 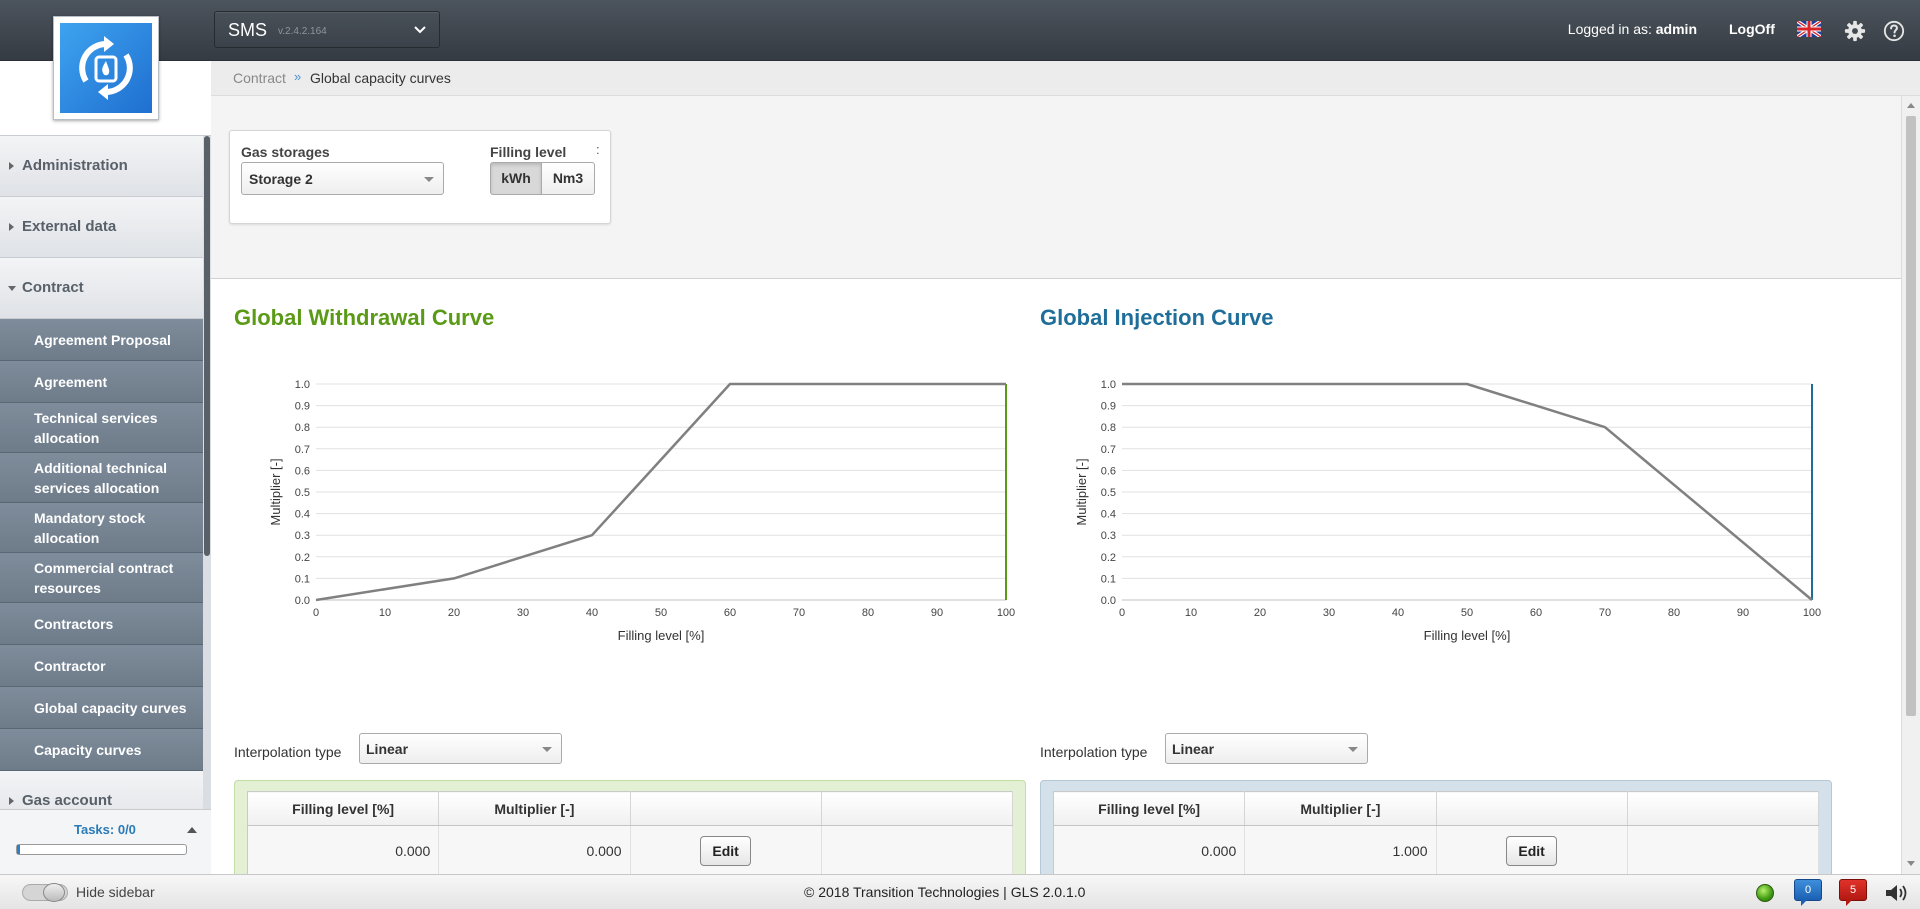 What do you see at coordinates (101, 428) in the screenshot?
I see `sidebar-item-technical-services-allocation: Technical services allocation` at bounding box center [101, 428].